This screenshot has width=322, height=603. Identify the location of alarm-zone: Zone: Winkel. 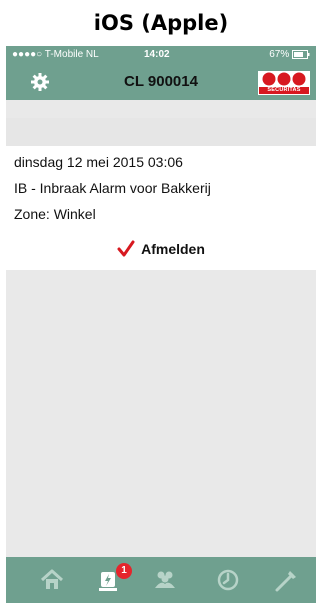
(55, 214).